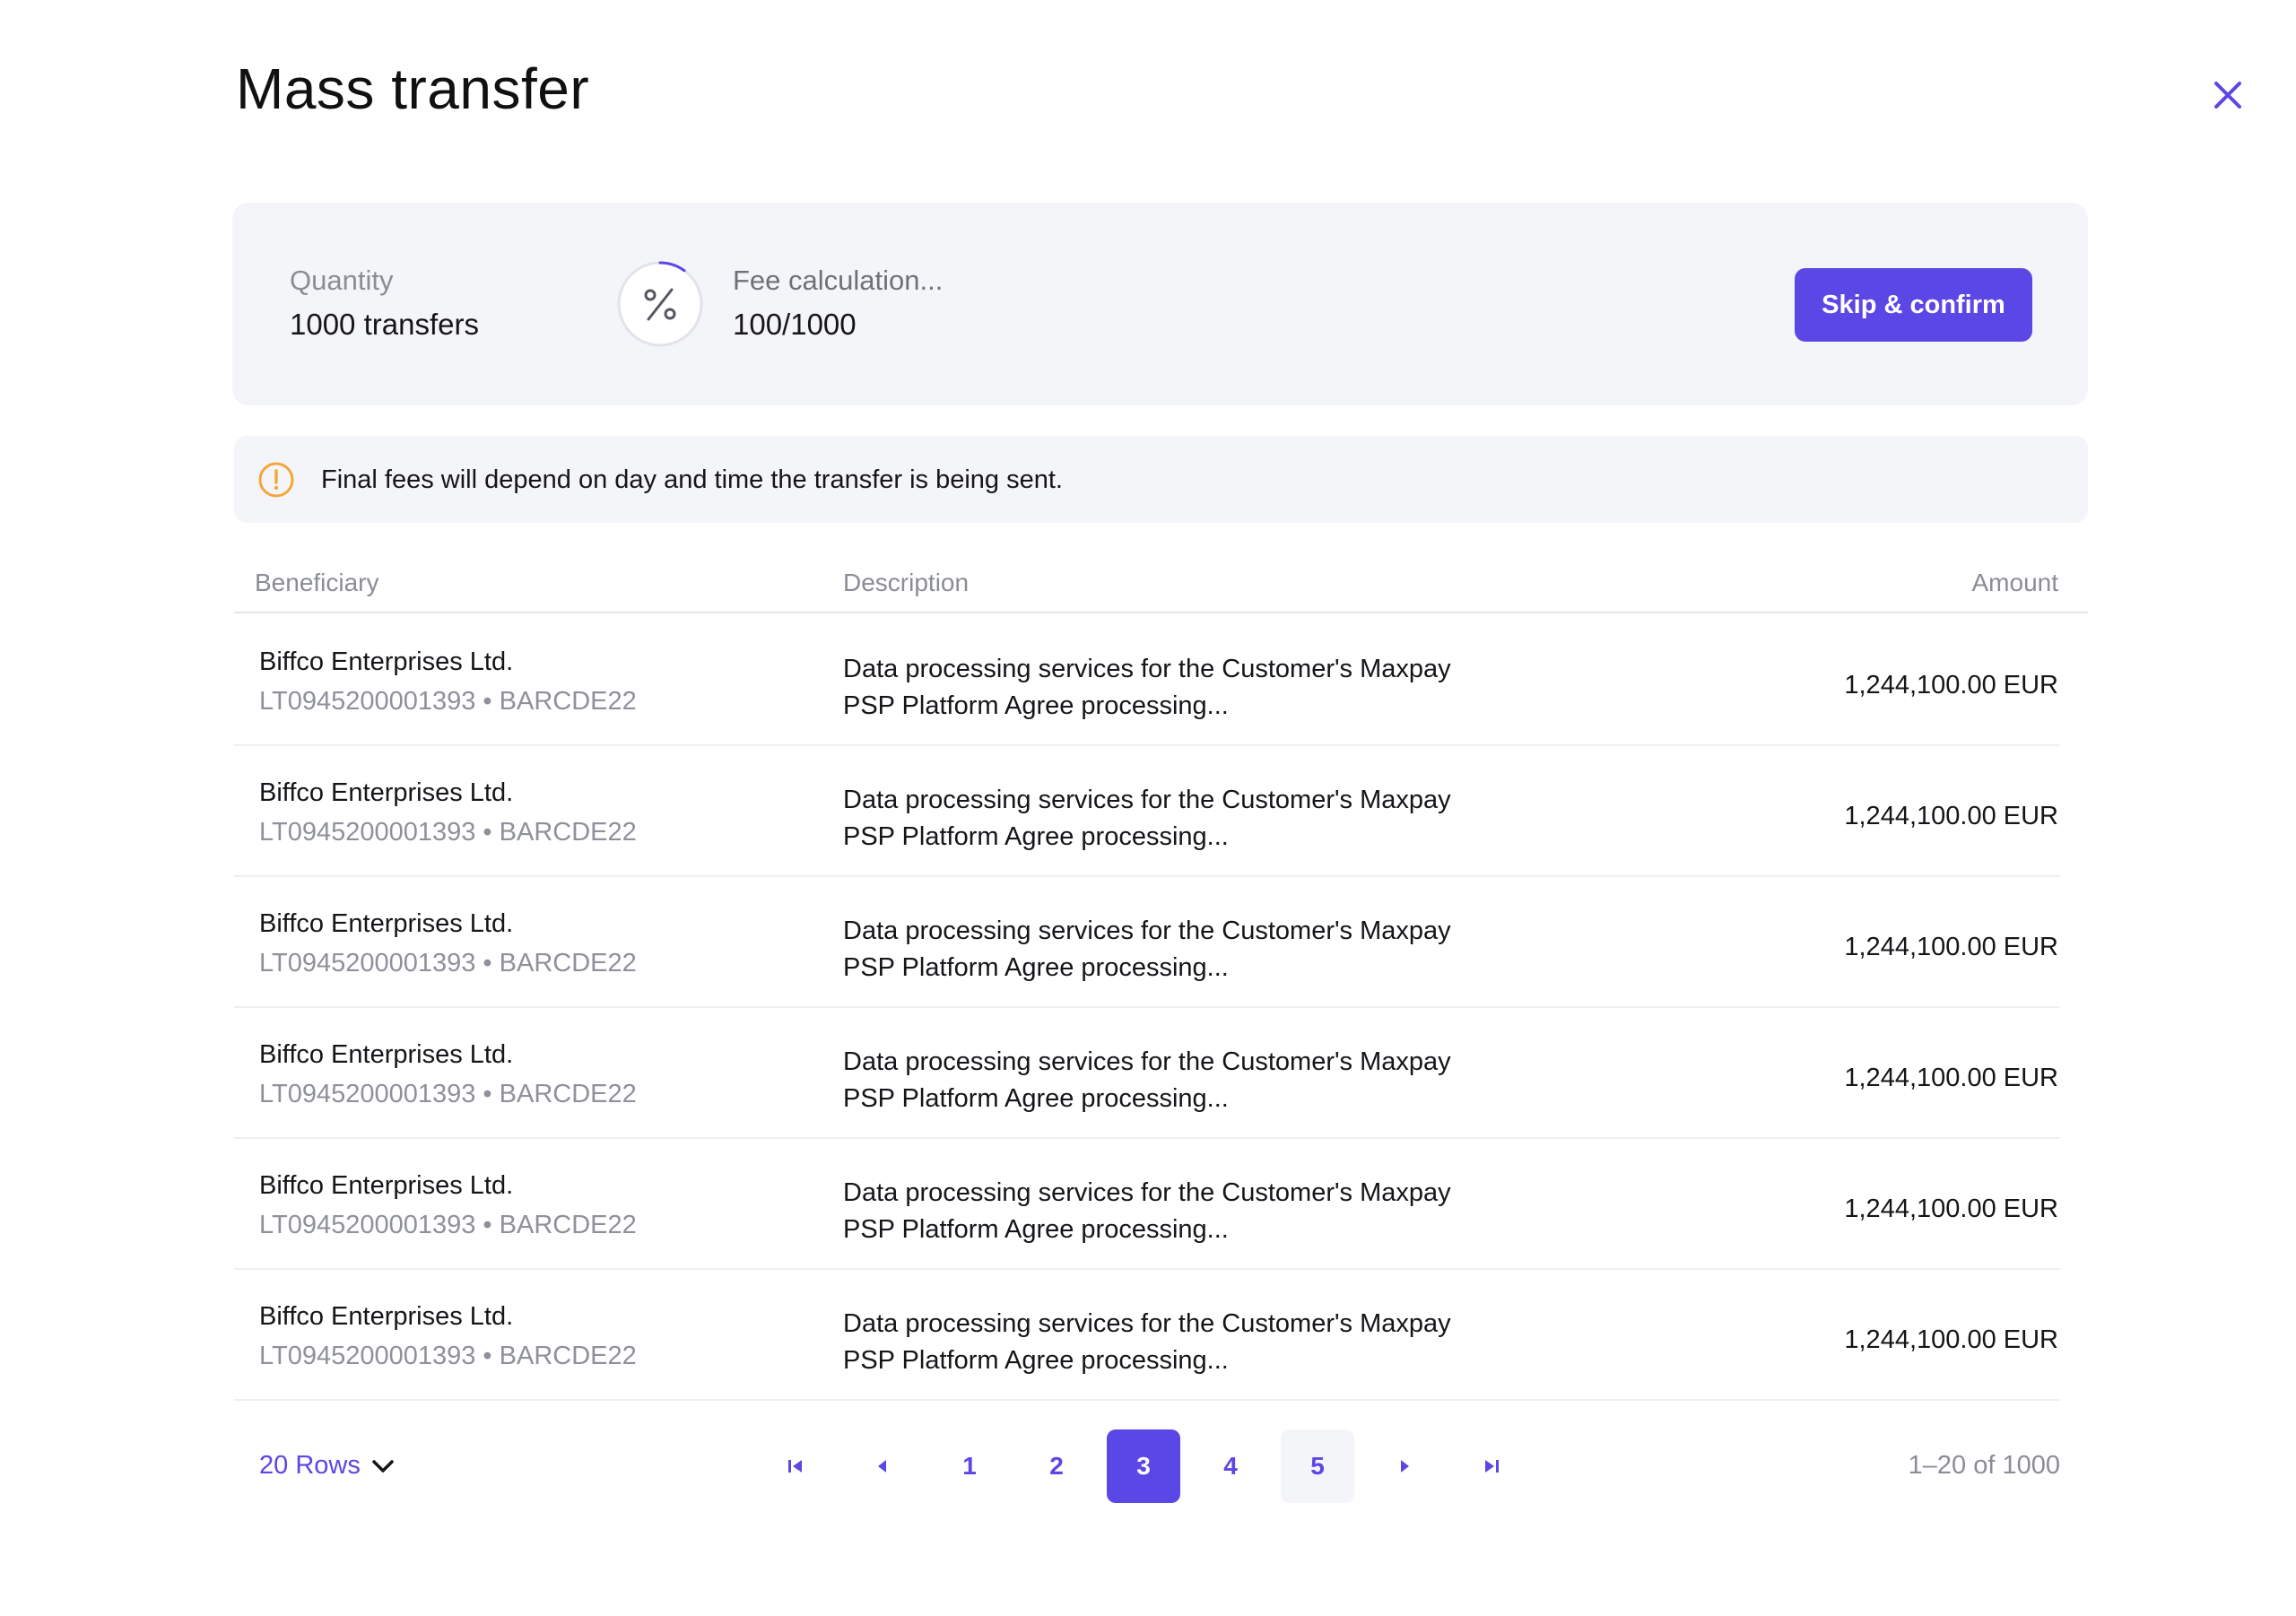 Image resolution: width=2296 pixels, height=1616 pixels. What do you see at coordinates (413, 88) in the screenshot?
I see `page-title: Mass transfer` at bounding box center [413, 88].